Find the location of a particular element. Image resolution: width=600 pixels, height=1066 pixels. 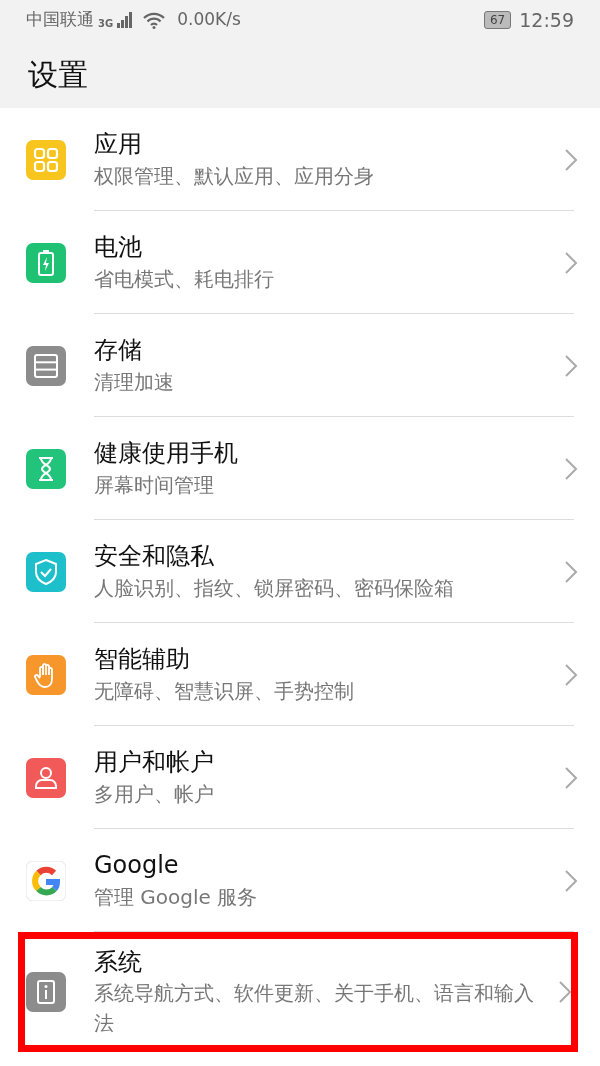

multicolor-g-icon is located at coordinates (46, 880).